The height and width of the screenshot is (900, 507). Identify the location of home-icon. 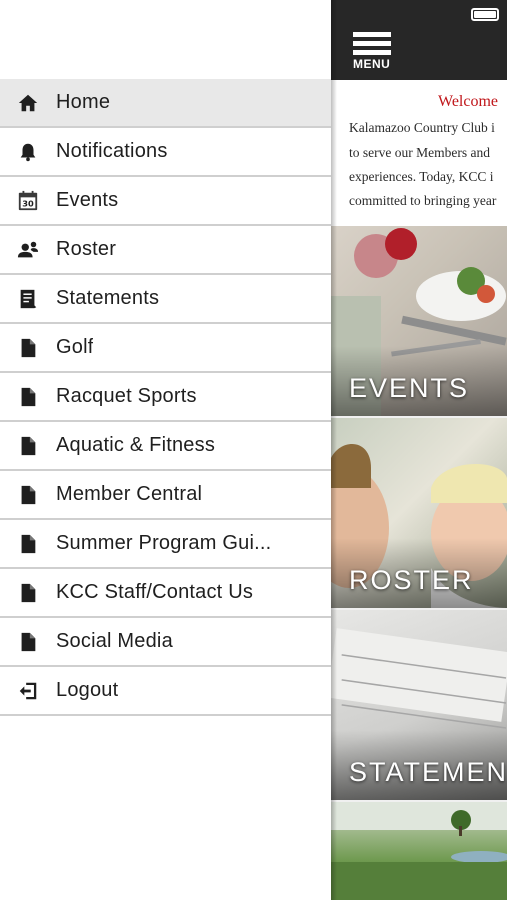
(28, 103).